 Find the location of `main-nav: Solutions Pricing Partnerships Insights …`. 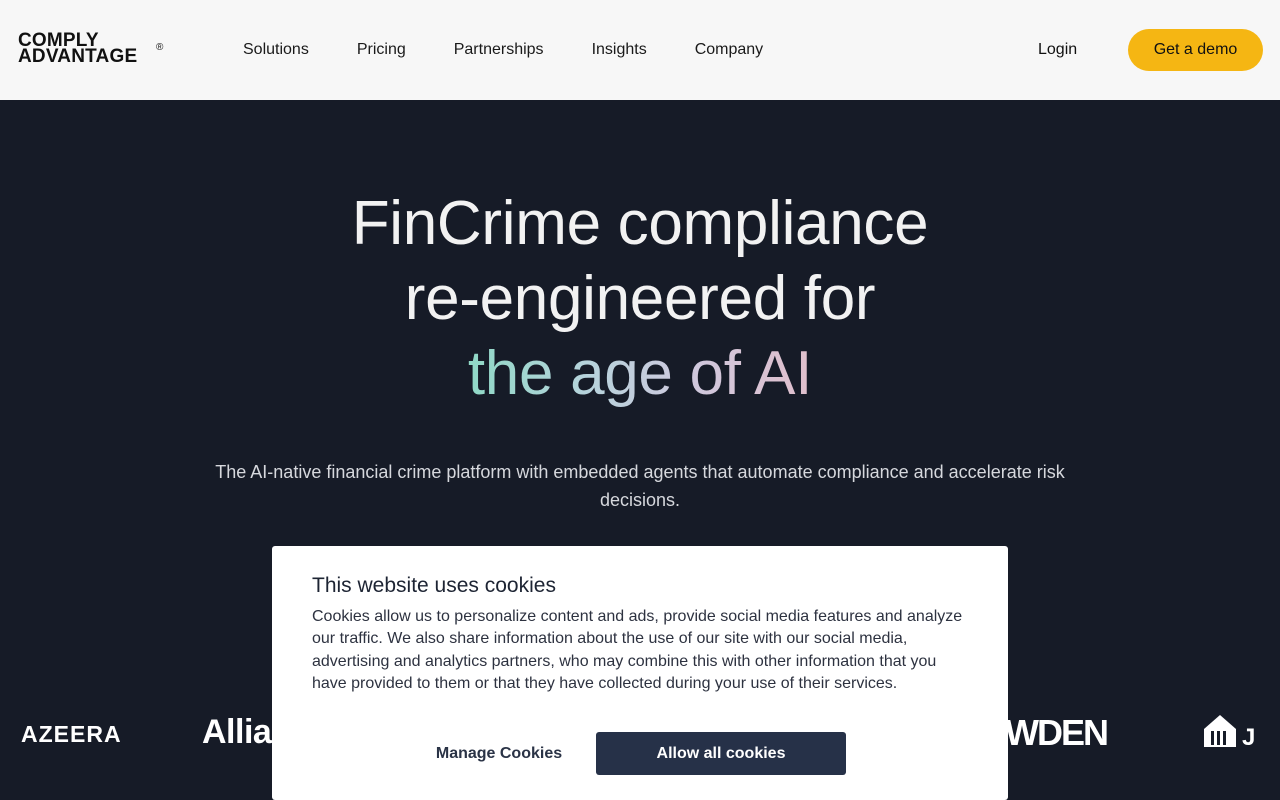

main-nav: Solutions Pricing Partnerships Insights … is located at coordinates (503, 50).